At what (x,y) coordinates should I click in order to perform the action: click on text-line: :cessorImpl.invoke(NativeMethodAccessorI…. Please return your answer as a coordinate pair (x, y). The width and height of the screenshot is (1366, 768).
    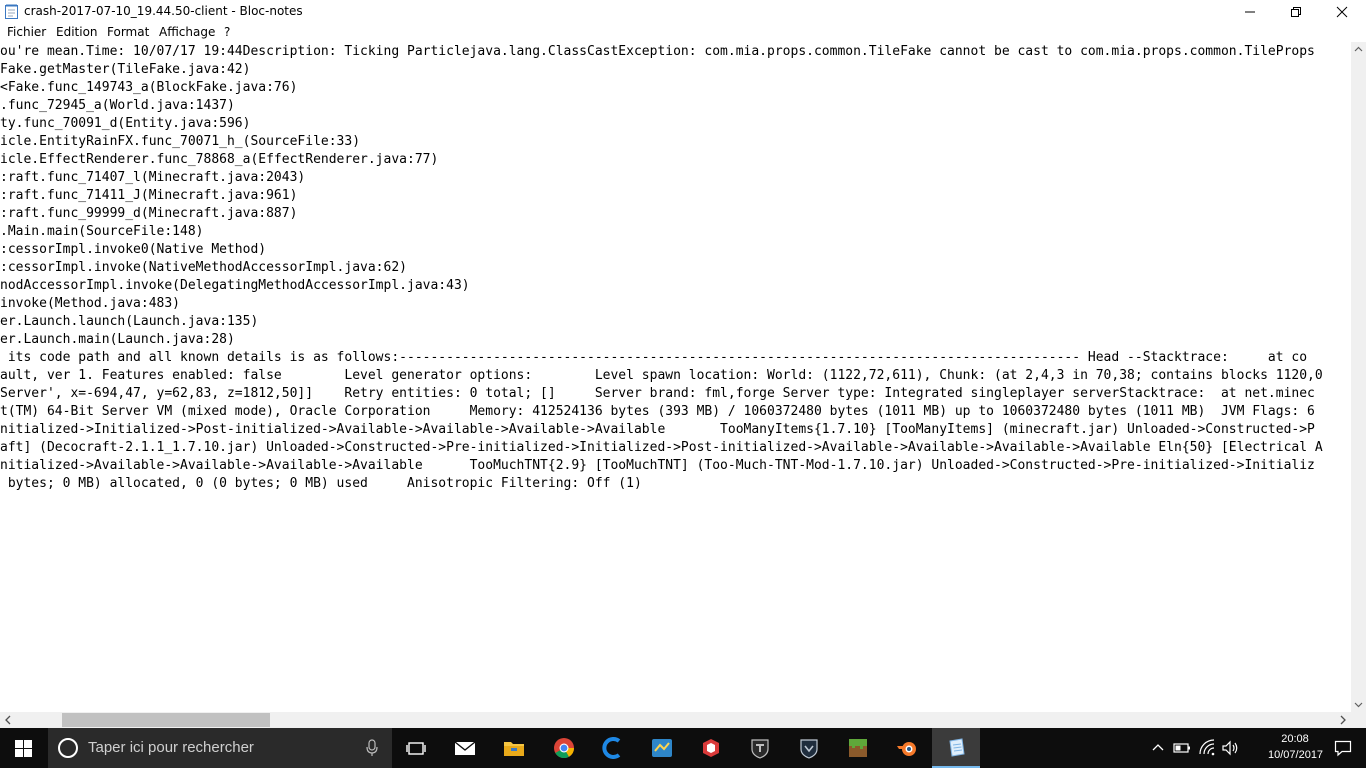
    Looking at the image, I should click on (203, 267).